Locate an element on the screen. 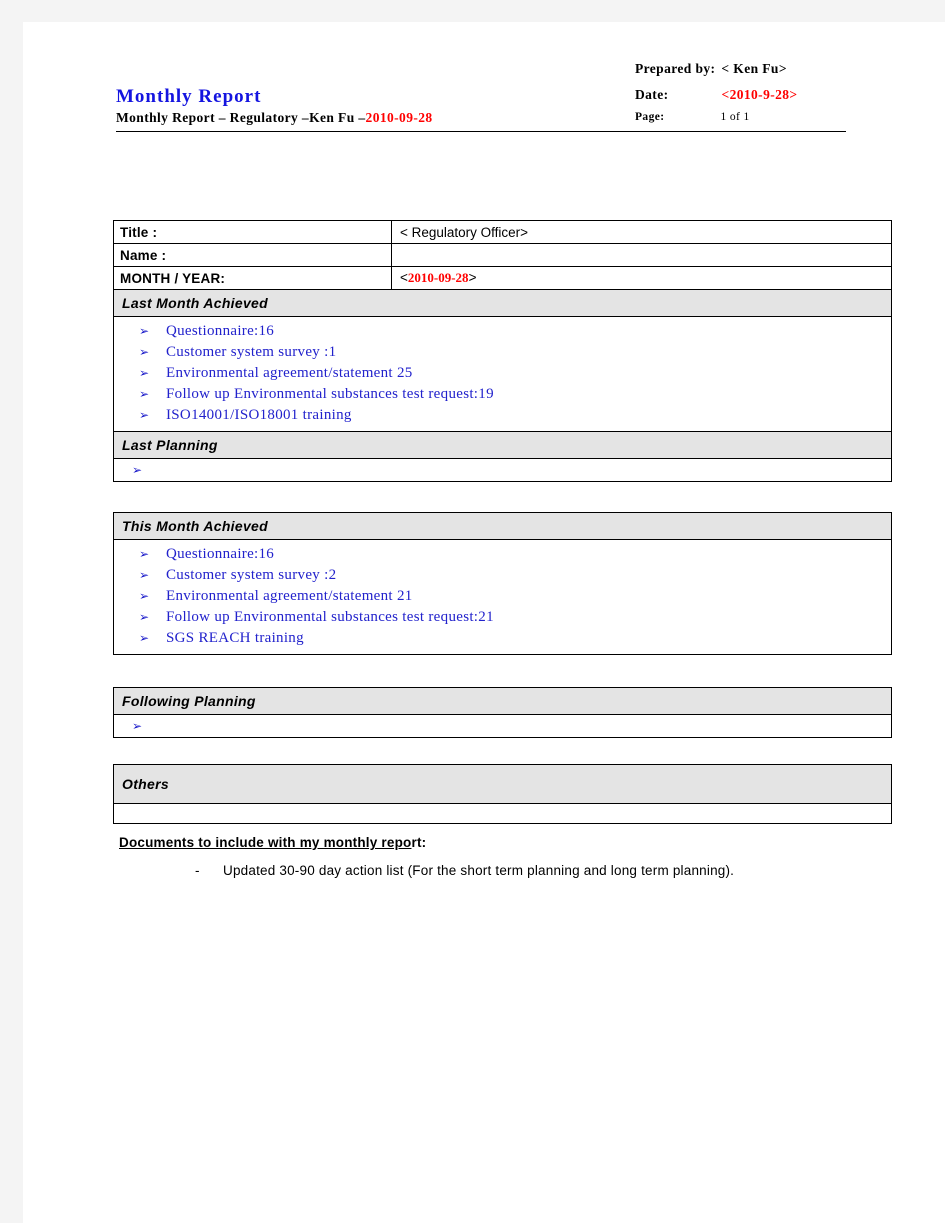 The width and height of the screenshot is (945, 1223). prepared-by-value: < Ken Fu> is located at coordinates (754, 68).